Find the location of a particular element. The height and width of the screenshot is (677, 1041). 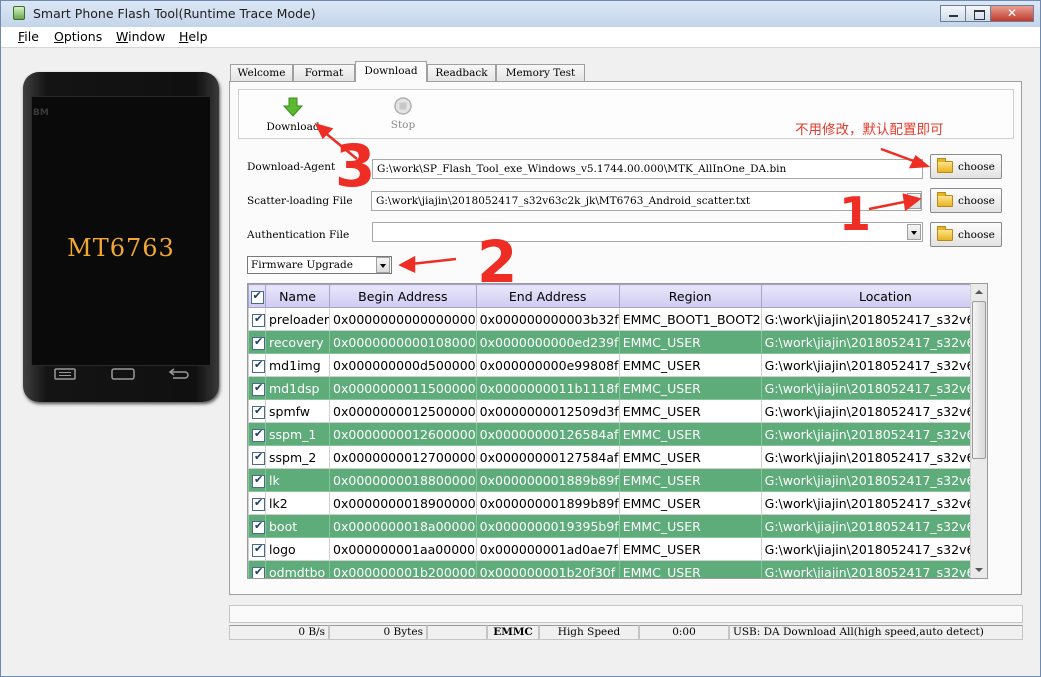

scatter-choose-button: choose is located at coordinates (966, 200).